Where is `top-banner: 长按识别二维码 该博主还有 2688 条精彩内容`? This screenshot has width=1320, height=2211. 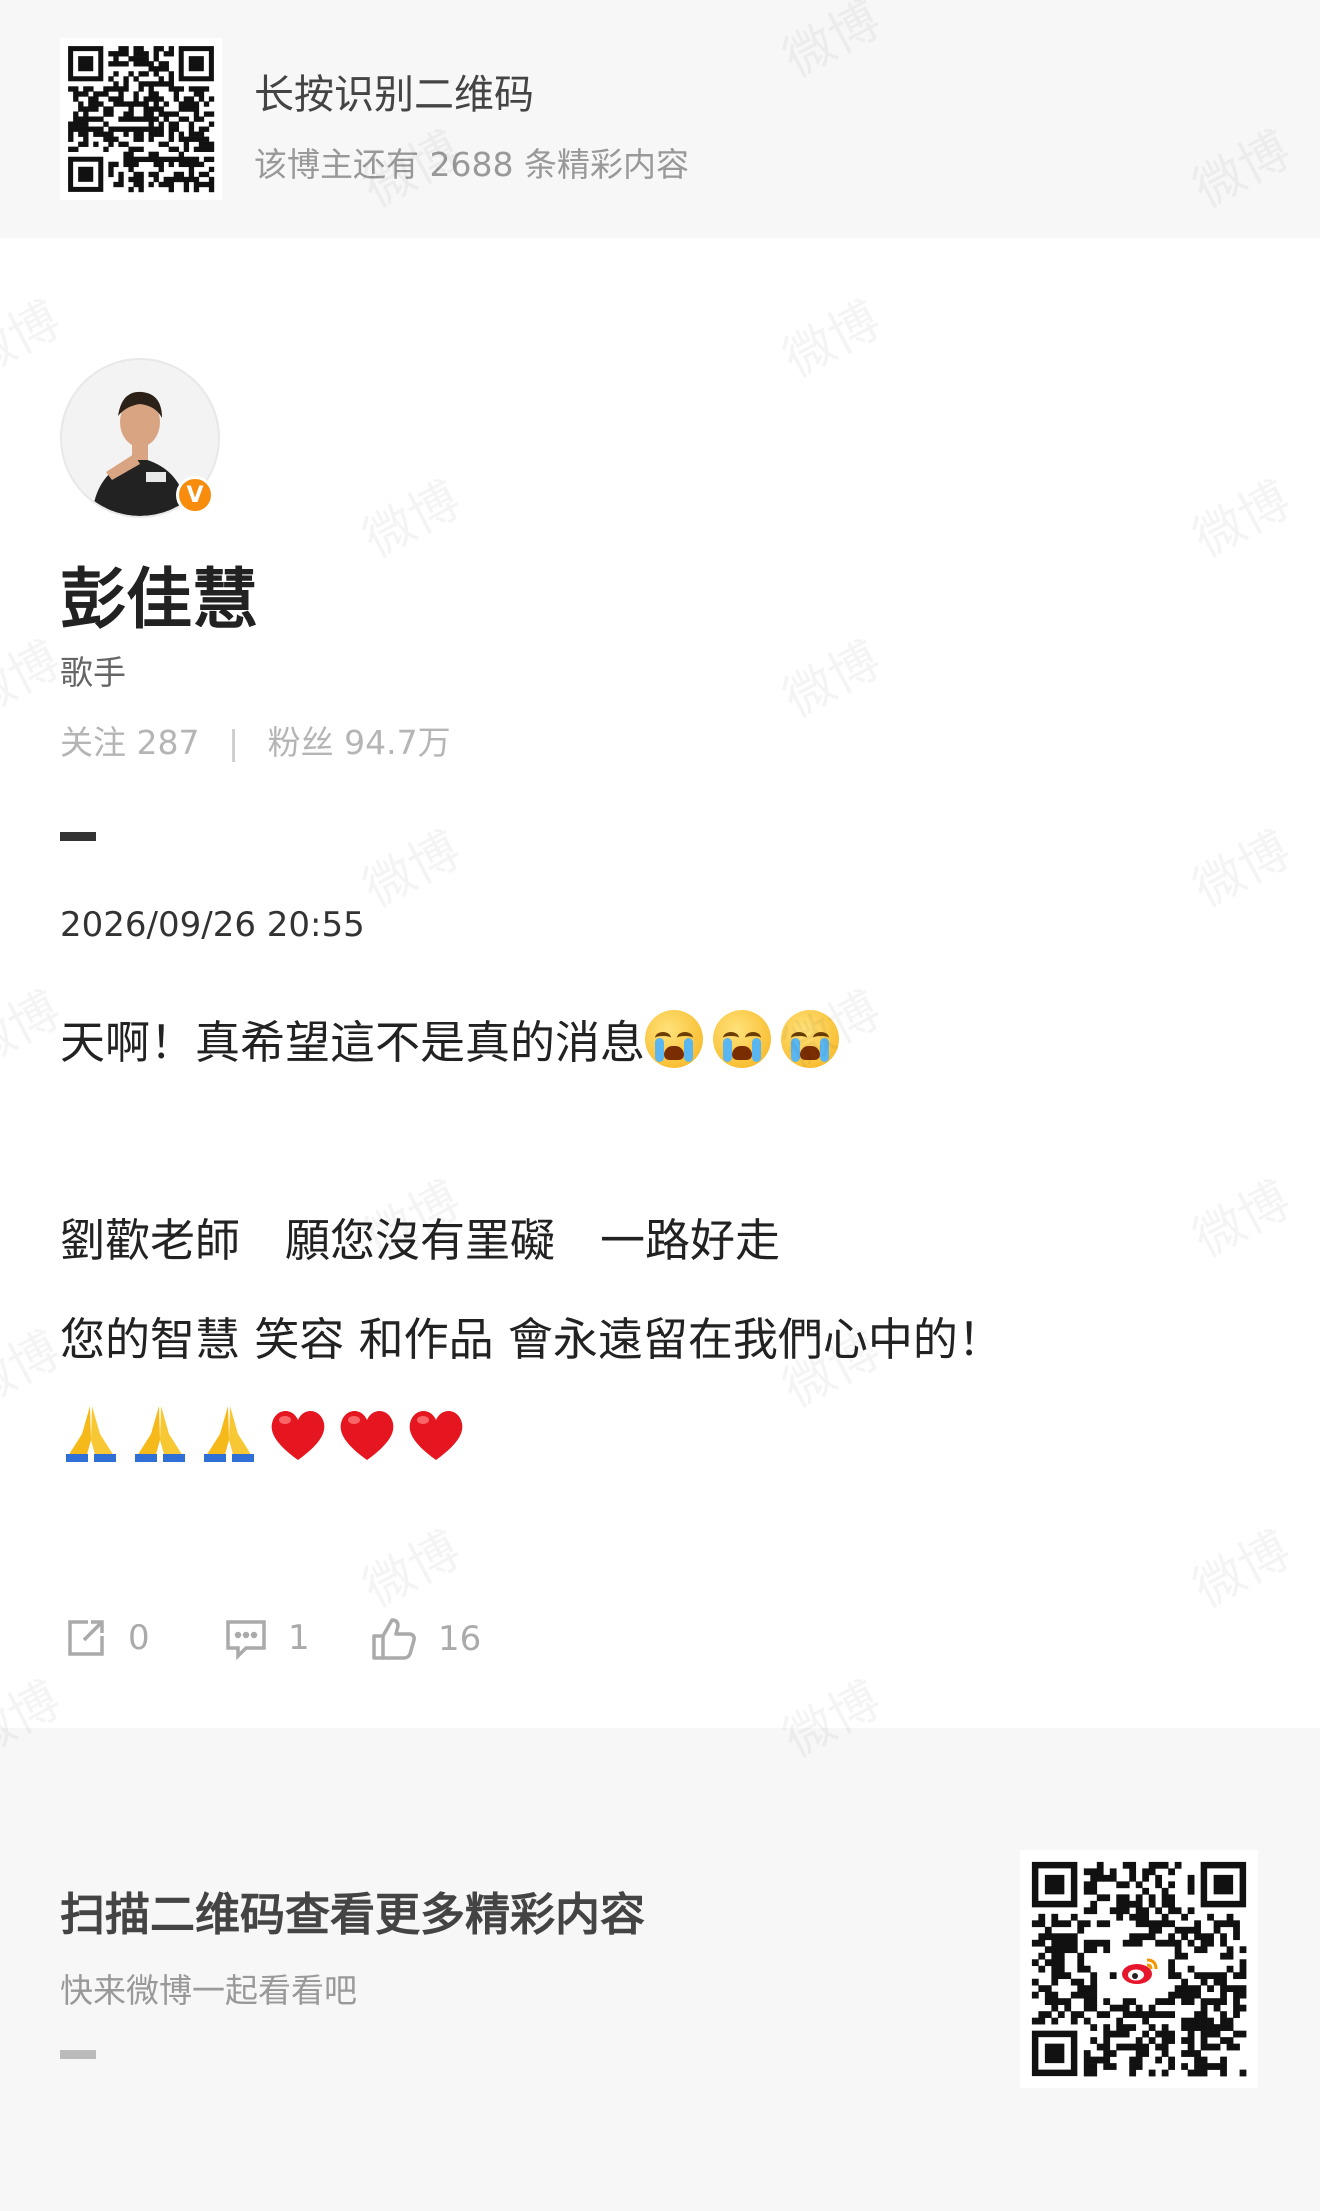 top-banner: 长按识别二维码 该博主还有 2688 条精彩内容 is located at coordinates (660, 119).